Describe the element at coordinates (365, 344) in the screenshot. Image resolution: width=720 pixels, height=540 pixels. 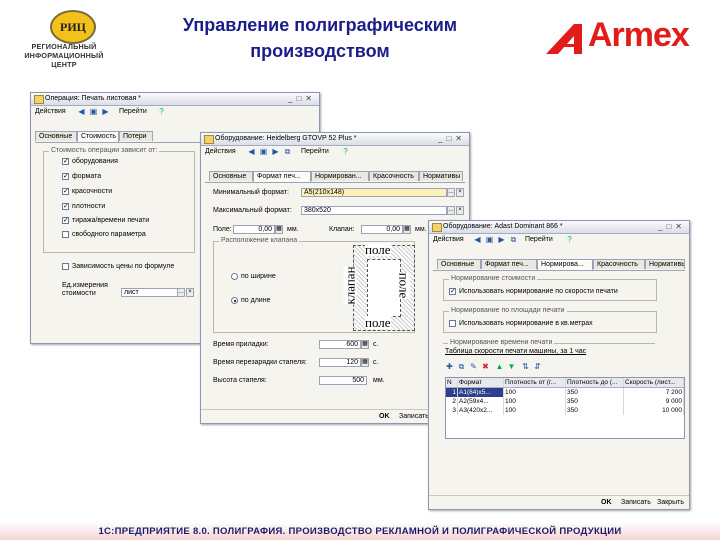
I see `time-prep-stepper-icon: ▦` at that location.